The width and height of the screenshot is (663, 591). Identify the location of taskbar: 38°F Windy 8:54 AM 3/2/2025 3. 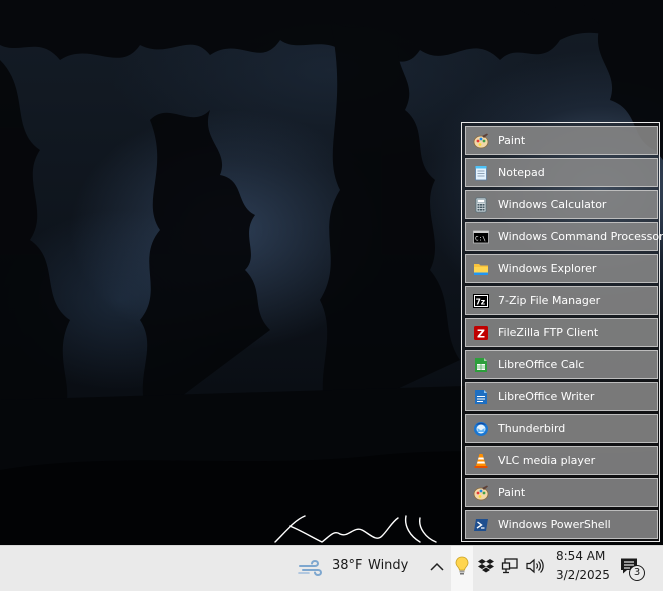
(331, 568).